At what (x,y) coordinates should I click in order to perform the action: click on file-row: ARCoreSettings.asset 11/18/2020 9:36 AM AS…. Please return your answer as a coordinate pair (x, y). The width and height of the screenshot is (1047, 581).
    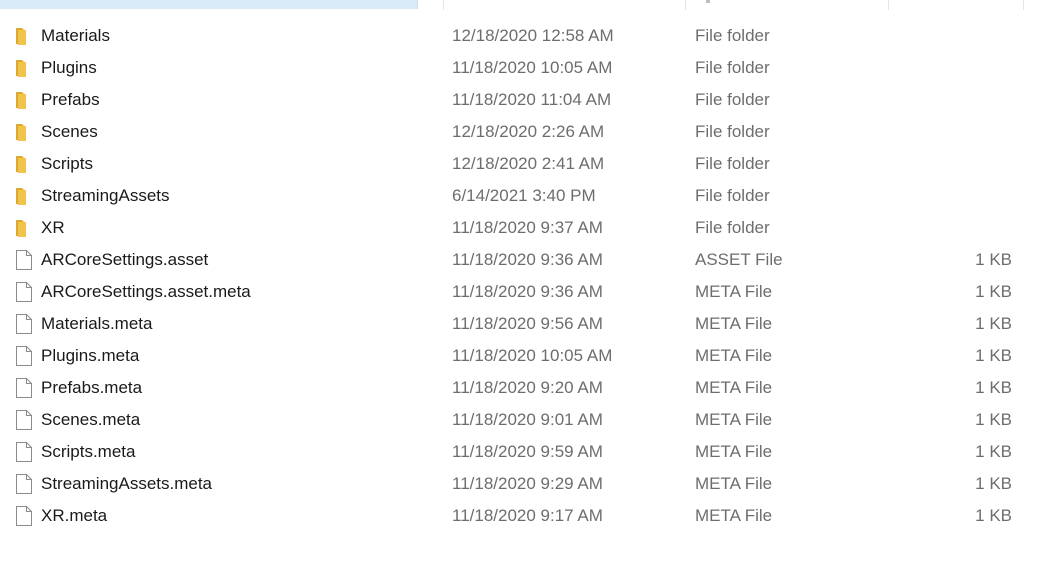
    Looking at the image, I should click on (523, 260).